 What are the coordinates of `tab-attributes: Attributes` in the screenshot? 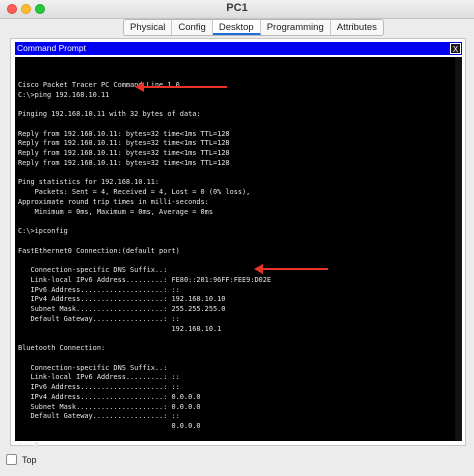 It's located at (357, 27).